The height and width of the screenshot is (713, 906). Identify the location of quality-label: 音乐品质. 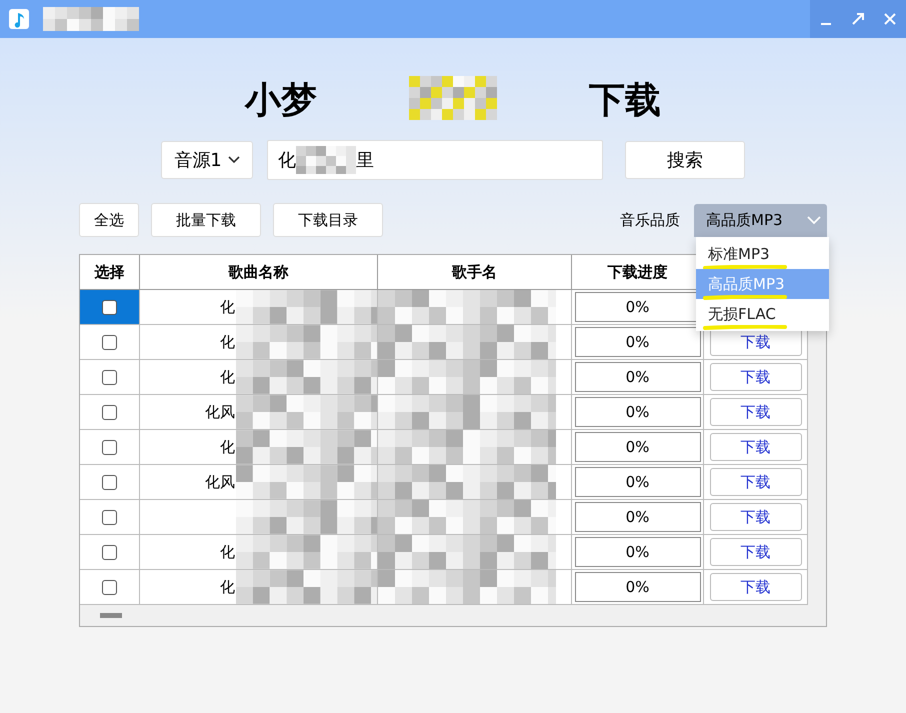
(650, 220).